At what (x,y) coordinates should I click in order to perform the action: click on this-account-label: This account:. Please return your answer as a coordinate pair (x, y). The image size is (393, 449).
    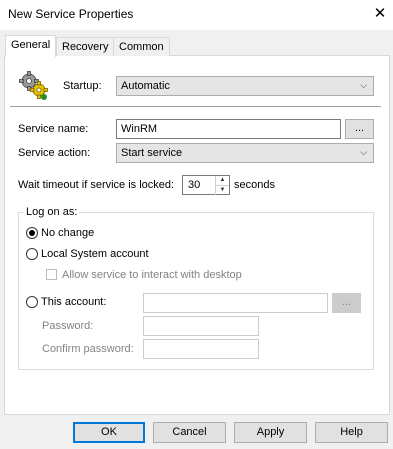
    Looking at the image, I should click on (73, 302).